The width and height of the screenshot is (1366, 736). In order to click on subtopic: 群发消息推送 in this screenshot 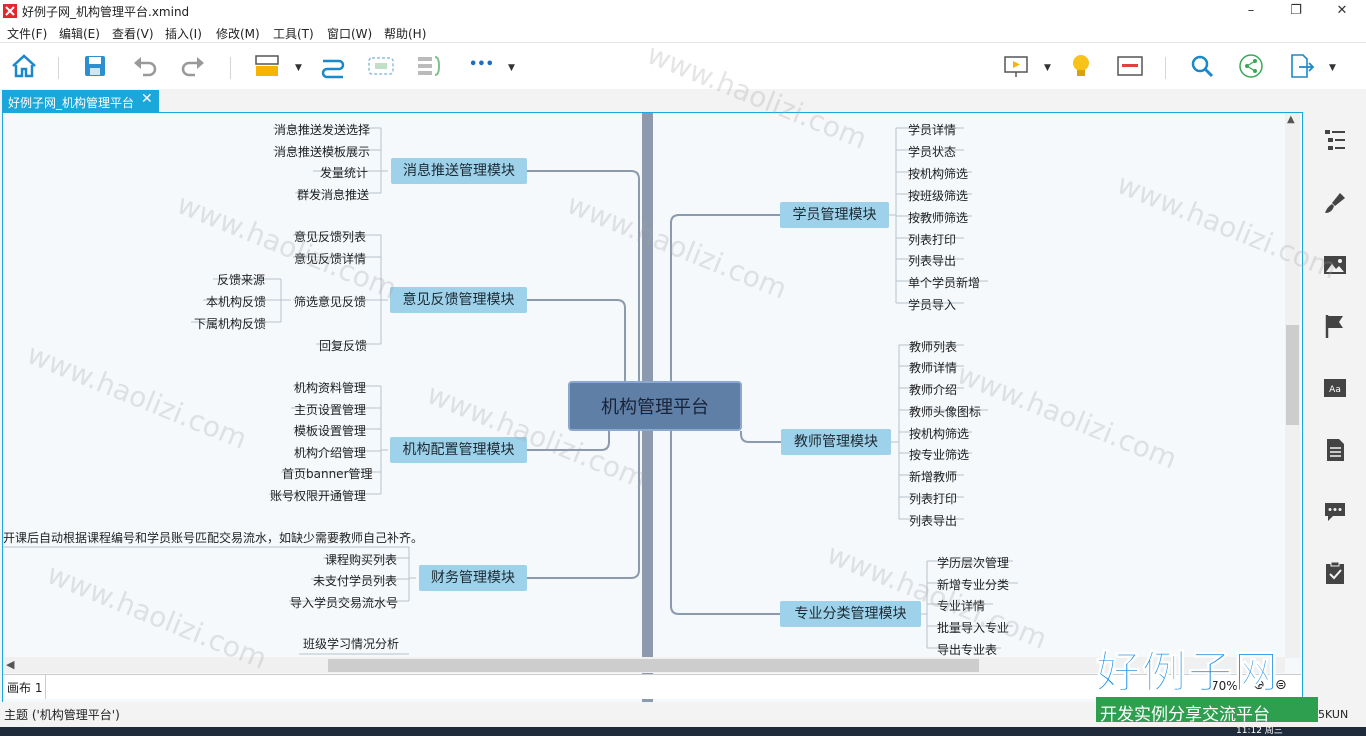, I will do `click(333, 194)`.